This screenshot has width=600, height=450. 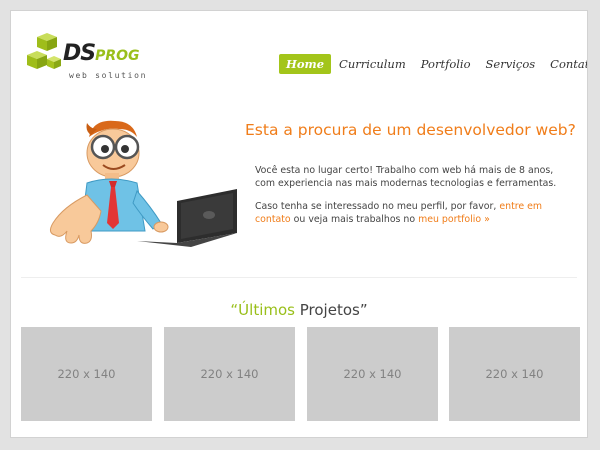 What do you see at coordinates (44, 51) in the screenshot?
I see `logo-cubes-icon` at bounding box center [44, 51].